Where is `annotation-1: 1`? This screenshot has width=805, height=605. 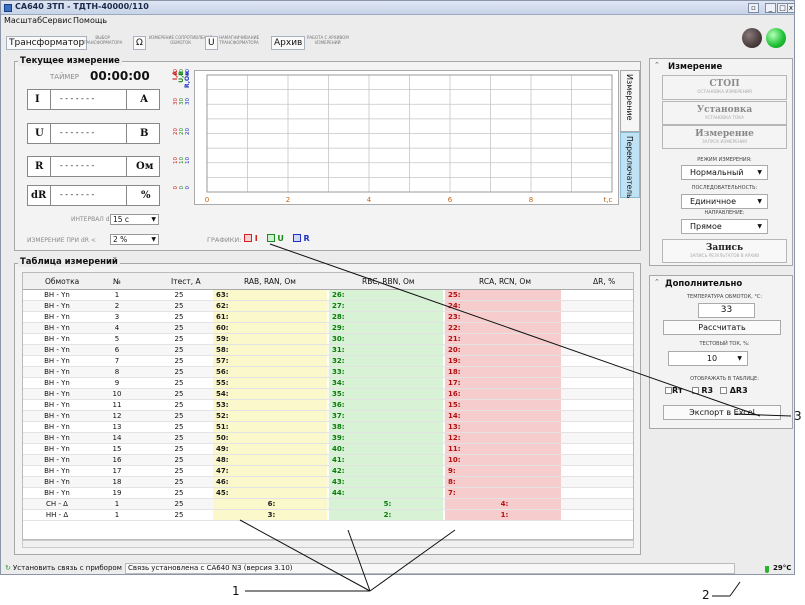
annotation-1: 1 is located at coordinates (236, 591).